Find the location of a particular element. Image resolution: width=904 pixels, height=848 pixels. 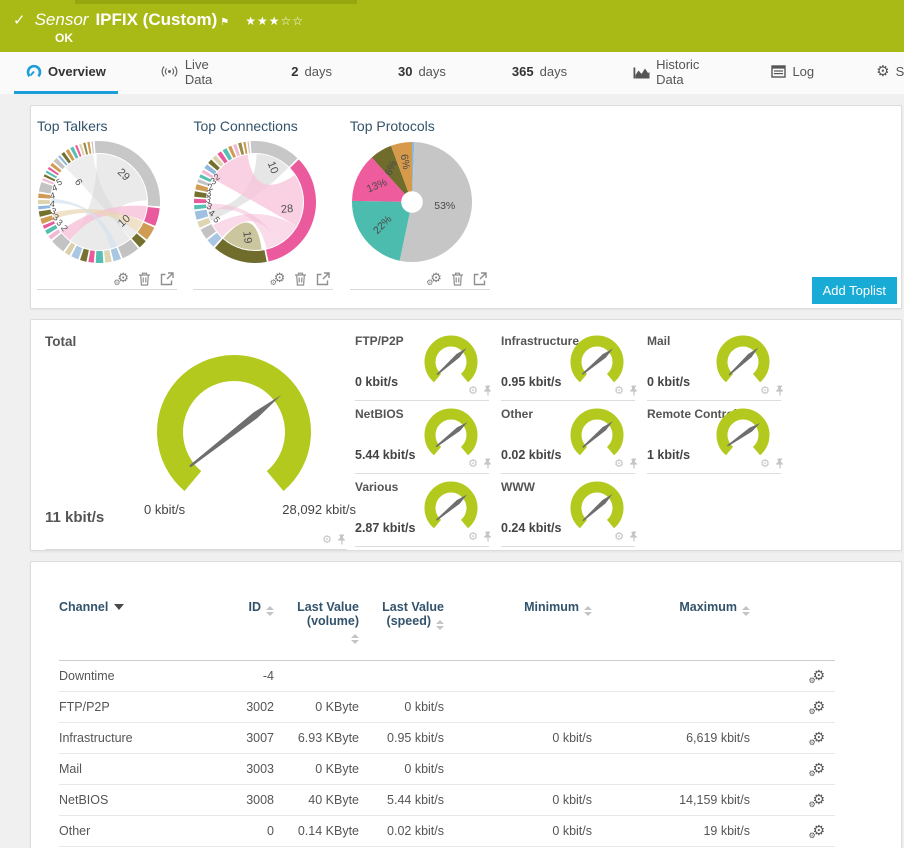

col-header-actions is located at coordinates (792, 630).